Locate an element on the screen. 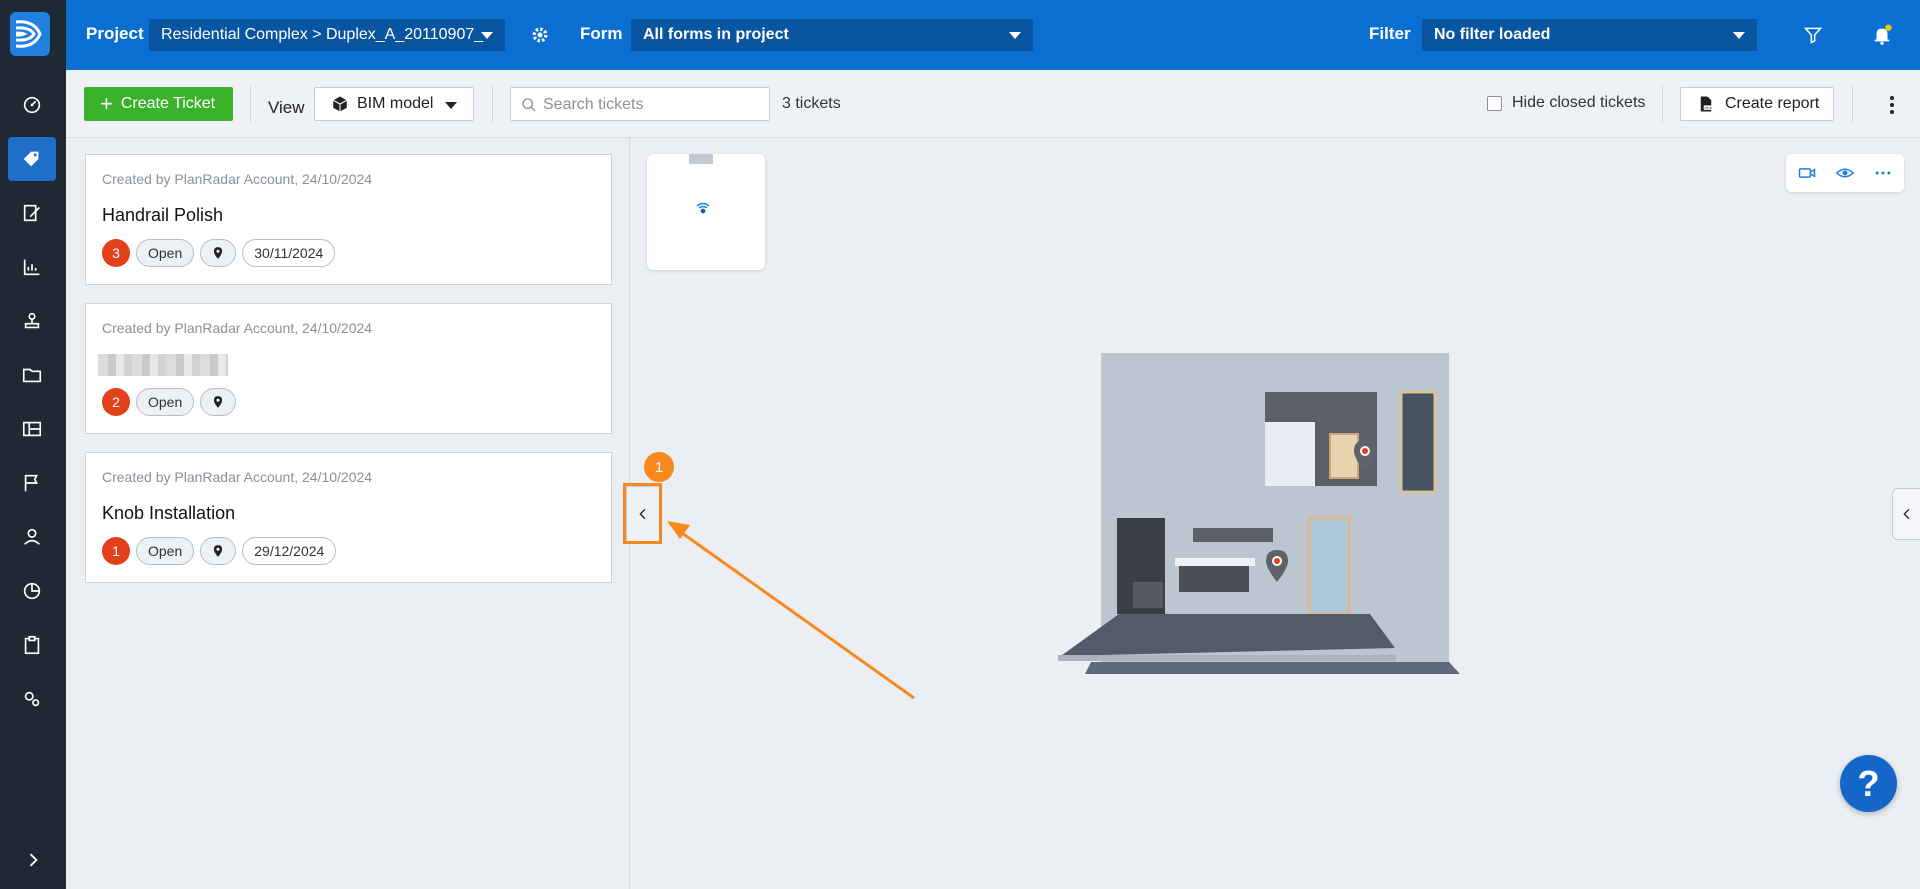 This screenshot has width=1920, height=889. redacted-ticket-title is located at coordinates (163, 365).